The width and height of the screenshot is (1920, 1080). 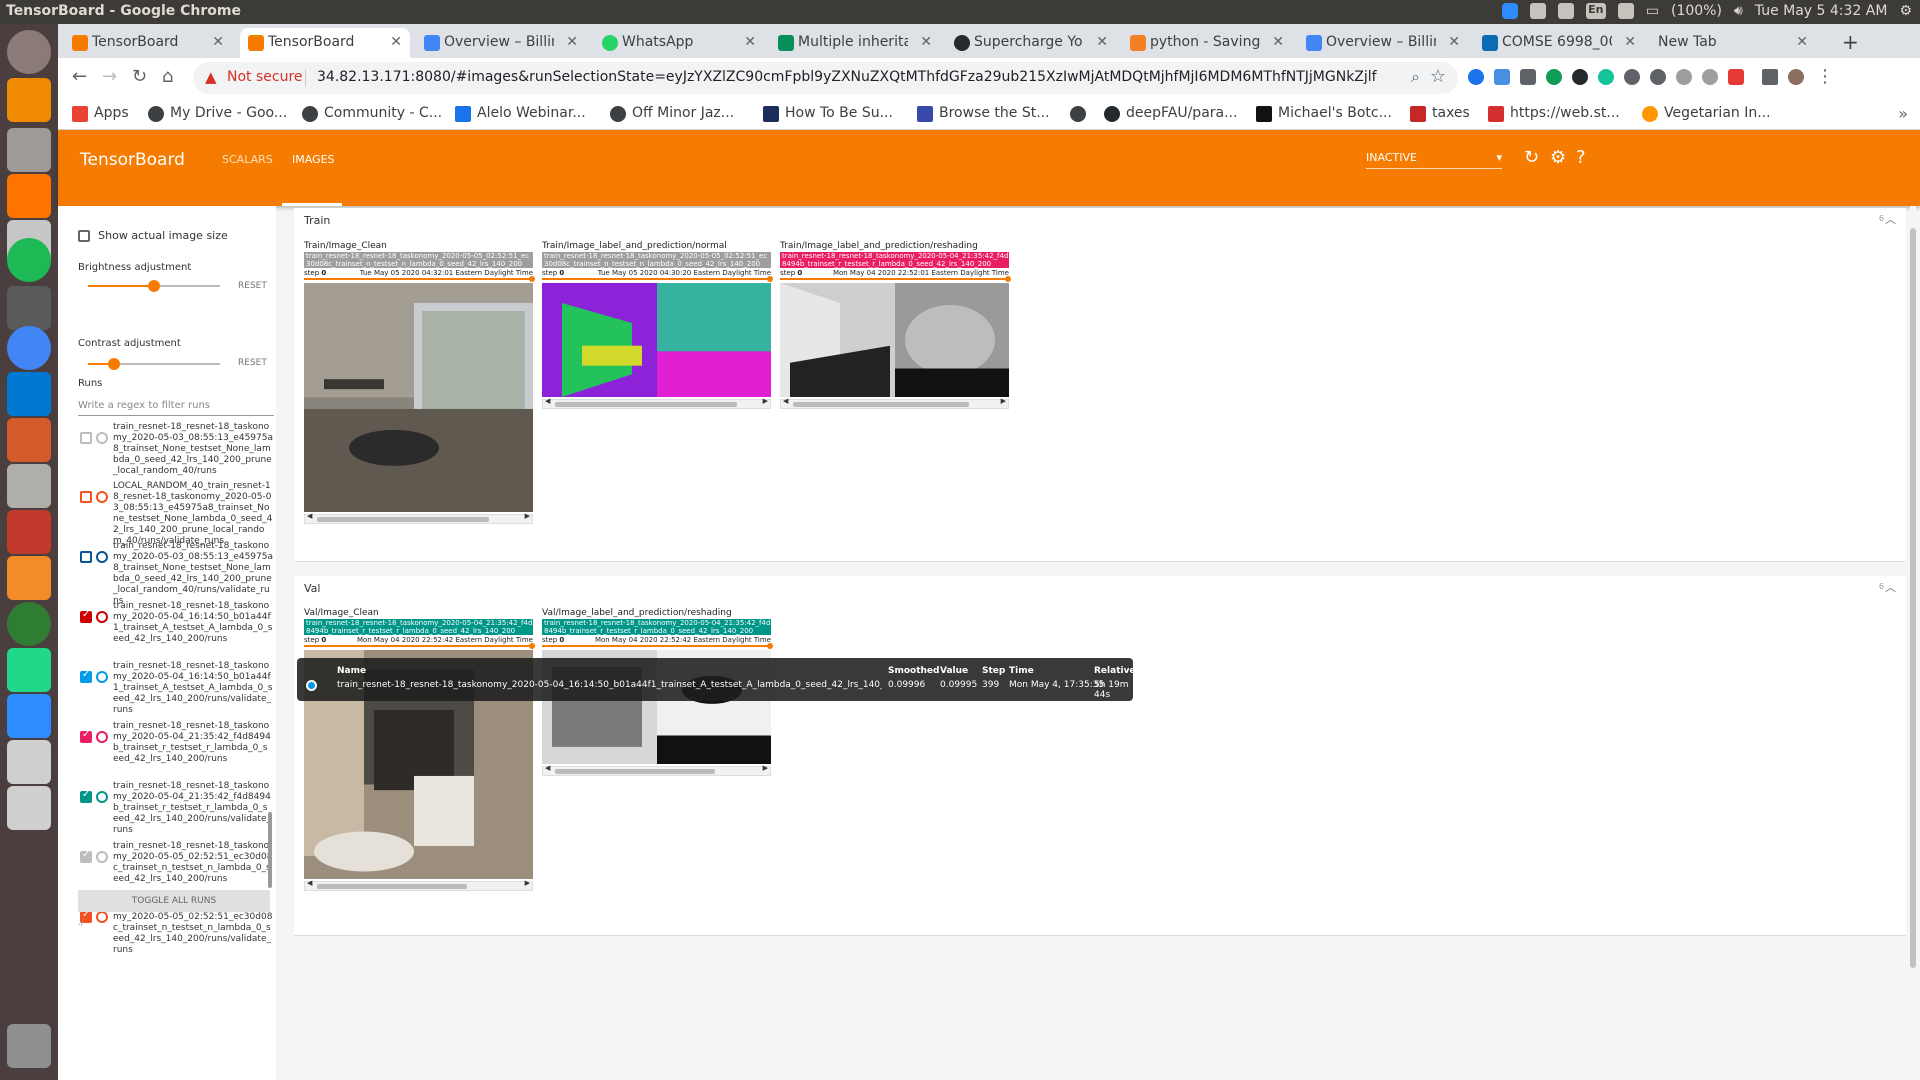 What do you see at coordinates (148, 43) in the screenshot?
I see `browser-tab: TensorBoard ✕` at bounding box center [148, 43].